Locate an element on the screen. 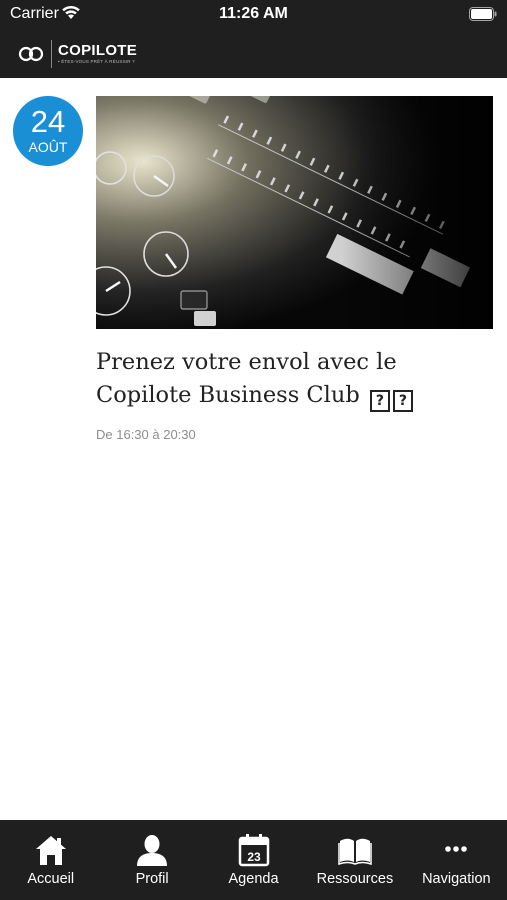 This screenshot has width=507, height=900. more-icon is located at coordinates (456, 849).